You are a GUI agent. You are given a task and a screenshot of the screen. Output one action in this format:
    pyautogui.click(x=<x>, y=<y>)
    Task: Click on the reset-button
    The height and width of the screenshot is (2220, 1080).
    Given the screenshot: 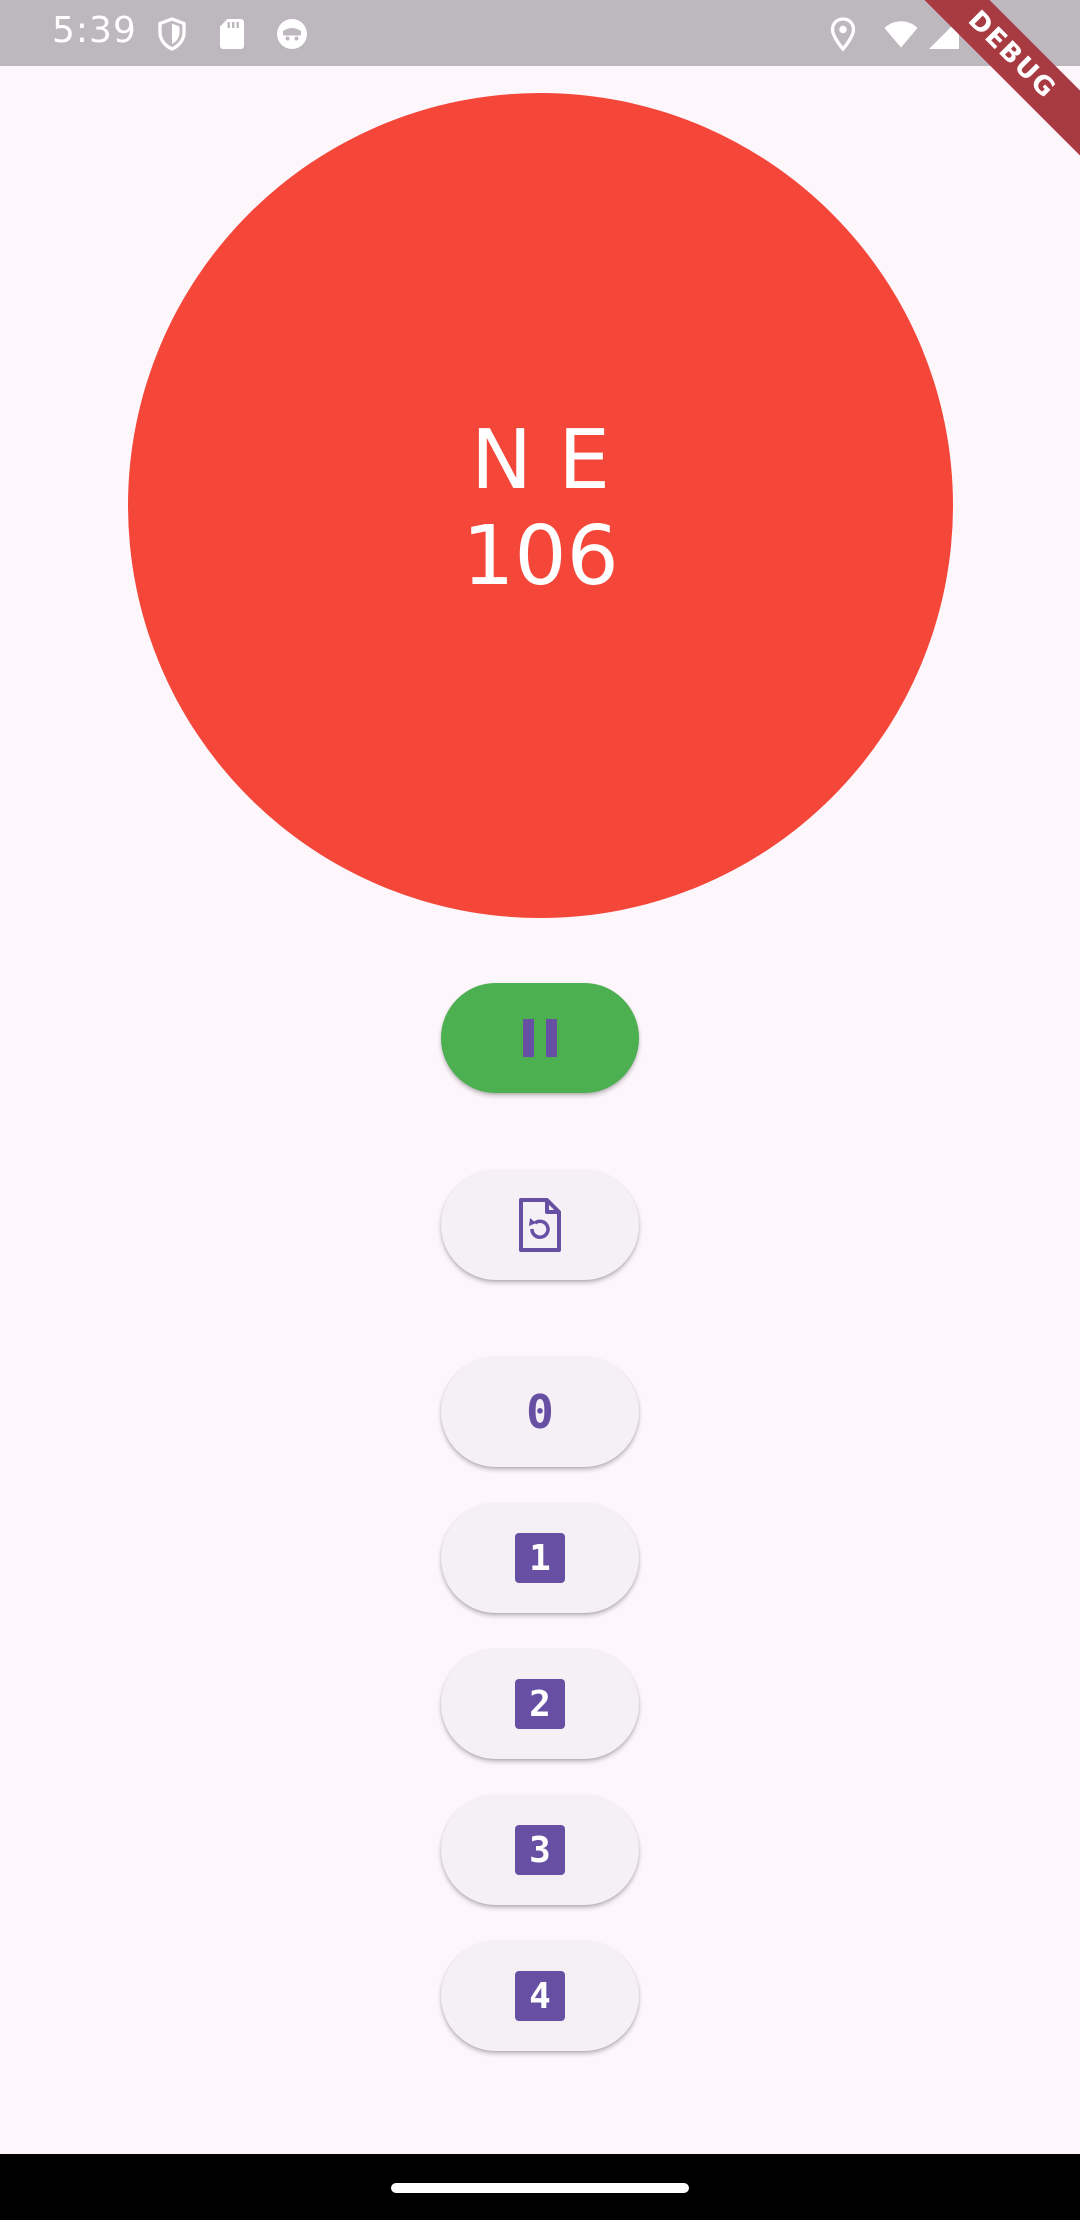 What is the action you would take?
    pyautogui.click(x=540, y=1225)
    